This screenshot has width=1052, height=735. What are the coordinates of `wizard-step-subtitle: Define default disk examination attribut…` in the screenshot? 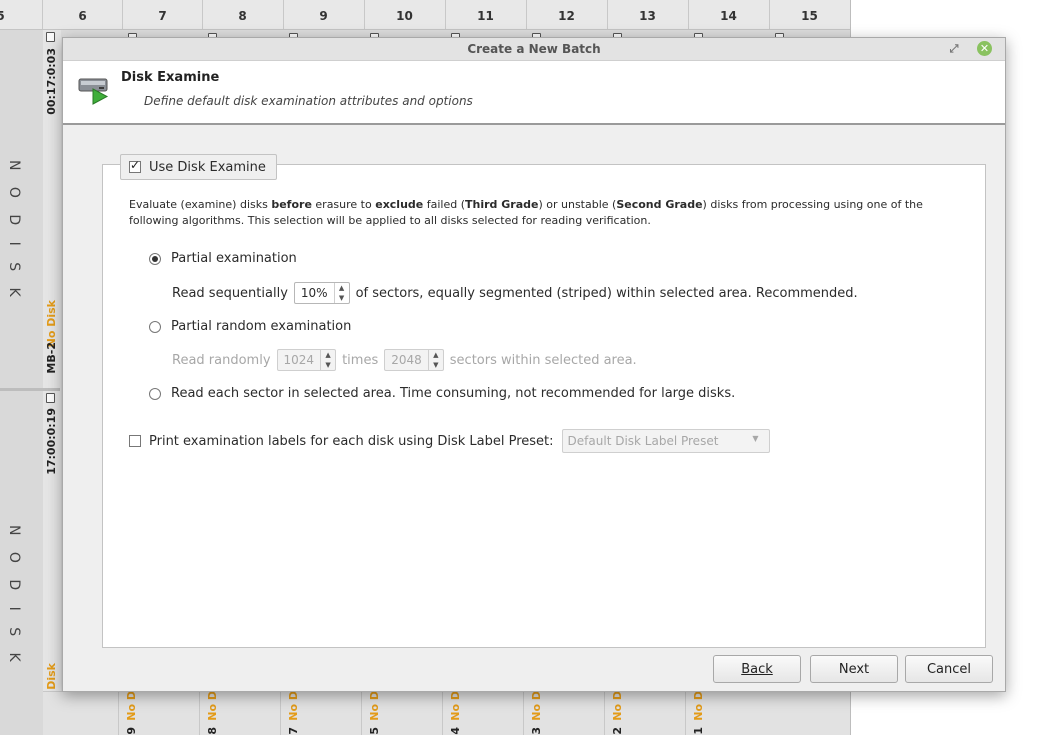 It's located at (308, 101).